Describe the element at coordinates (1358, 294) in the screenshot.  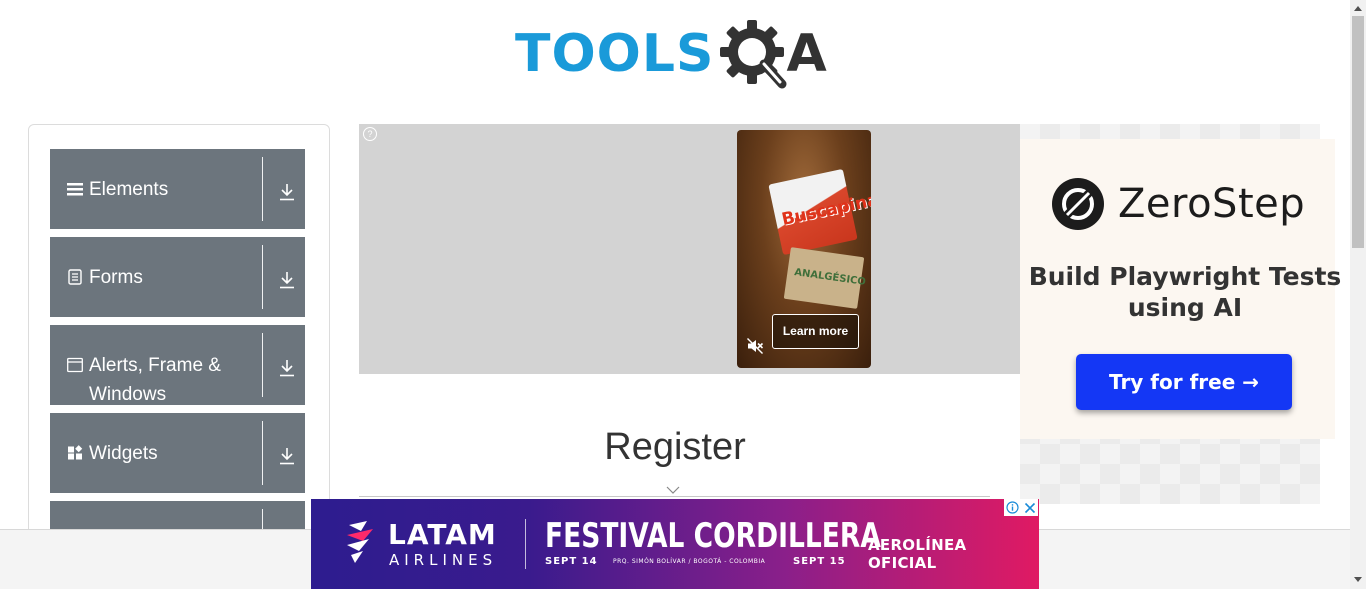
I see `vertical-scrollbar` at that location.